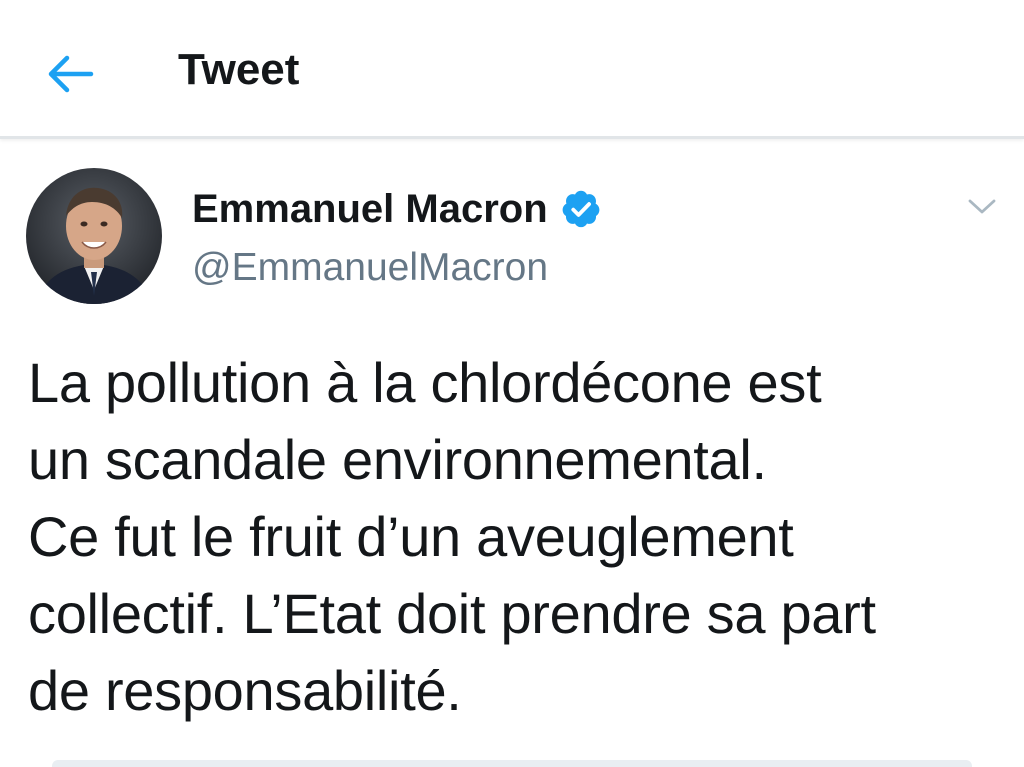 The height and width of the screenshot is (767, 1024). Describe the element at coordinates (425, 382) in the screenshot. I see `tweet-text-line: La pollution à la chlordécone est` at that location.